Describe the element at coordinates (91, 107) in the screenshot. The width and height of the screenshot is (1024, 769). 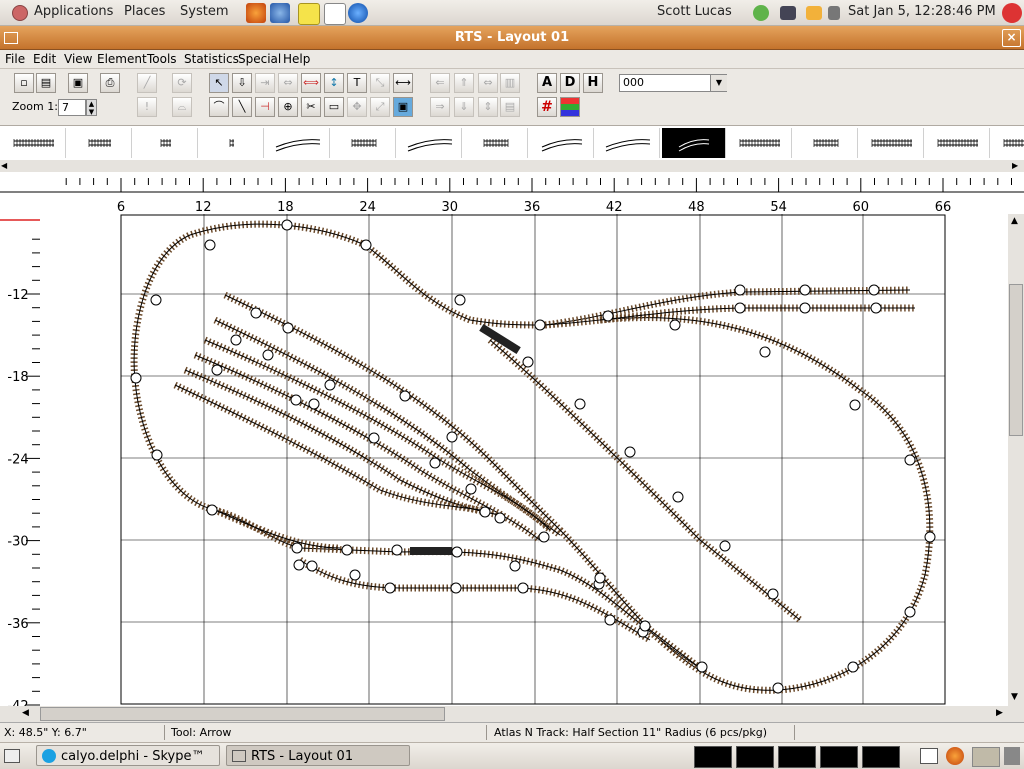
I see `zoom-spinner: ▲ ▼` at that location.